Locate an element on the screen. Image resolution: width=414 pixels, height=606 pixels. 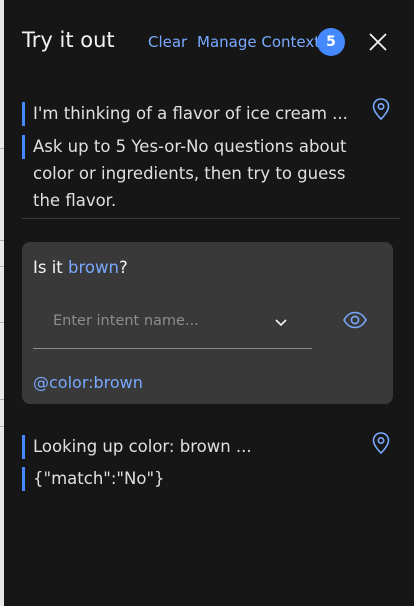
panel-title: Try it out is located at coordinates (68, 40).